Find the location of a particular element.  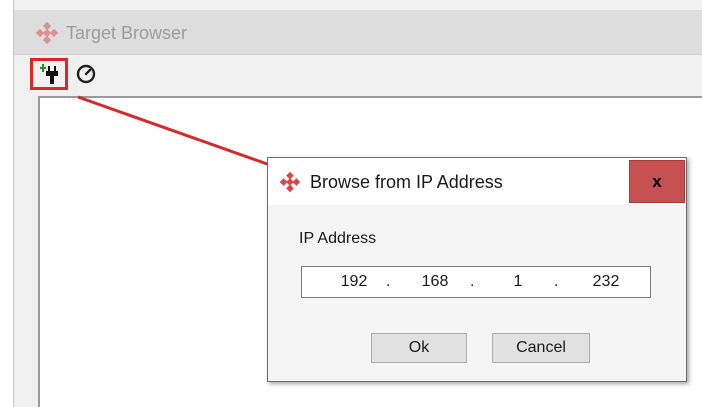

dialog-titlebar: Browse from IP Address x is located at coordinates (477, 181).